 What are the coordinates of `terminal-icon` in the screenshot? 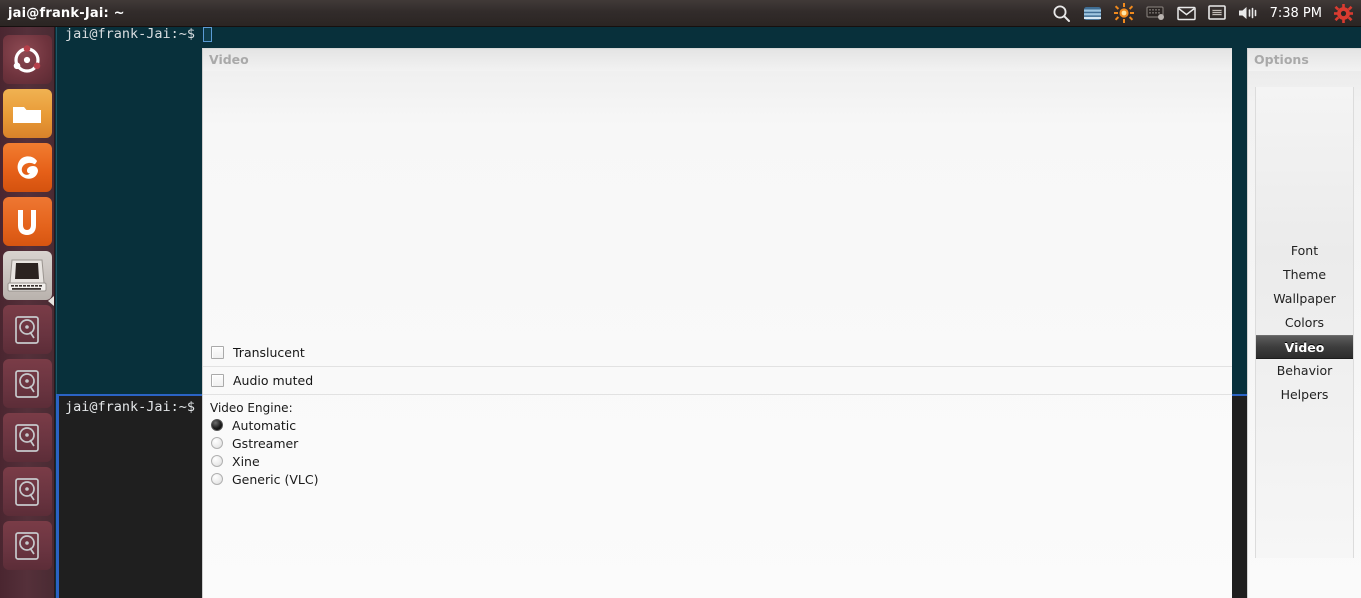 It's located at (27, 276).